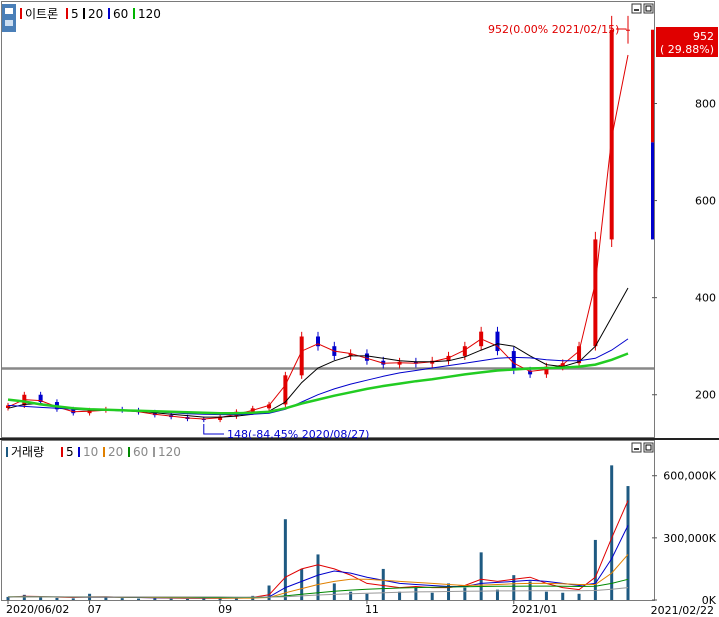 The width and height of the screenshot is (719, 617). Describe the element at coordinates (705, 395) in the screenshot. I see `price-ytick-label: 200` at that location.